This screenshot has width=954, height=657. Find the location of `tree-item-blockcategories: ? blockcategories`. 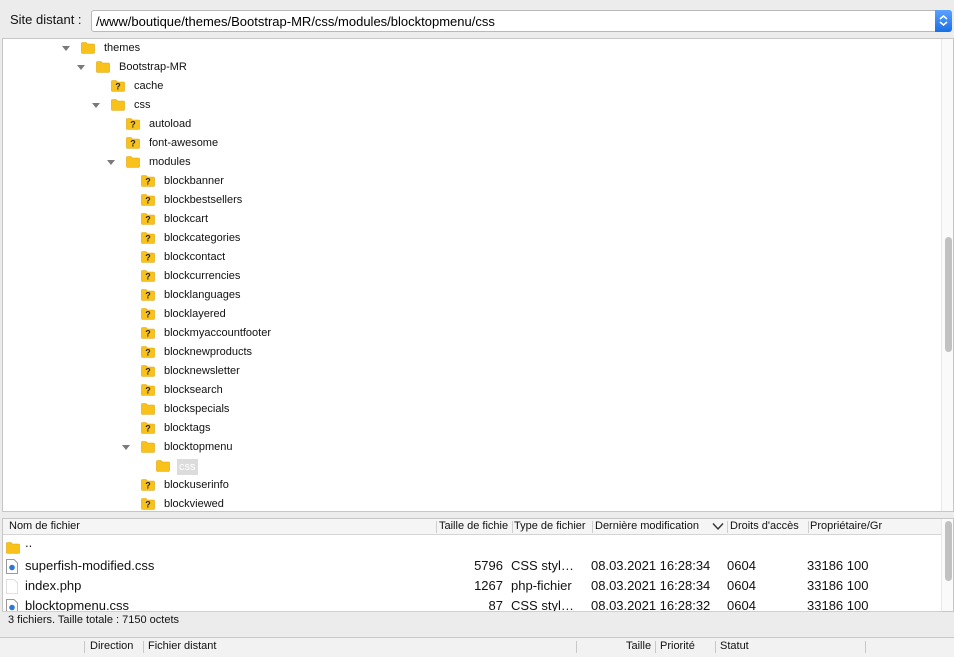

tree-item-blockcategories: ? blockcategories is located at coordinates (468, 238).